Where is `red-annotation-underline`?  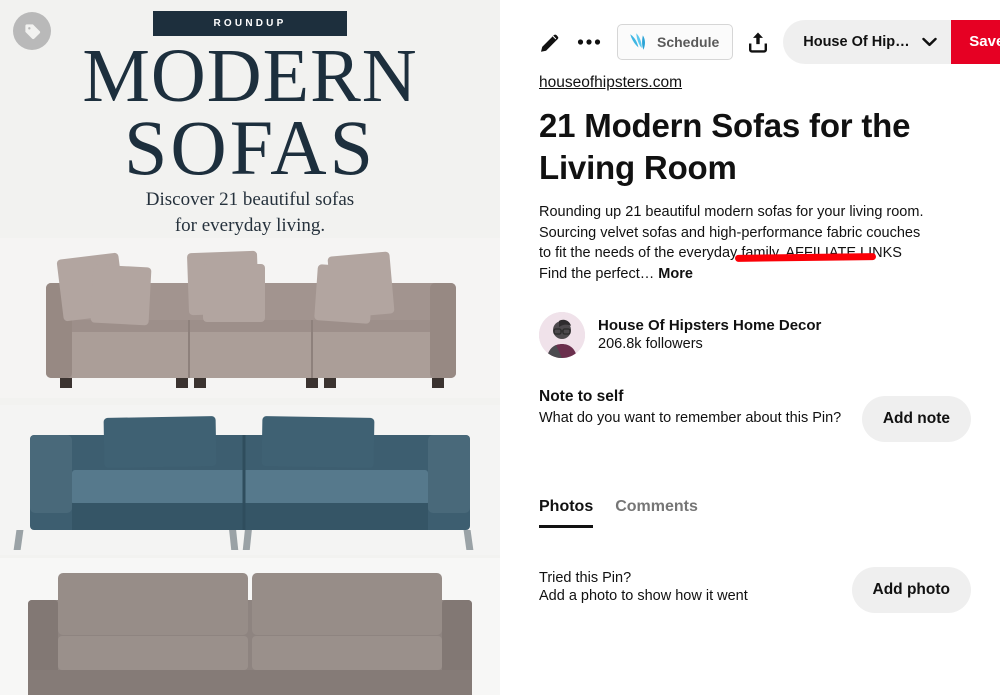
red-annotation-underline is located at coordinates (805, 257).